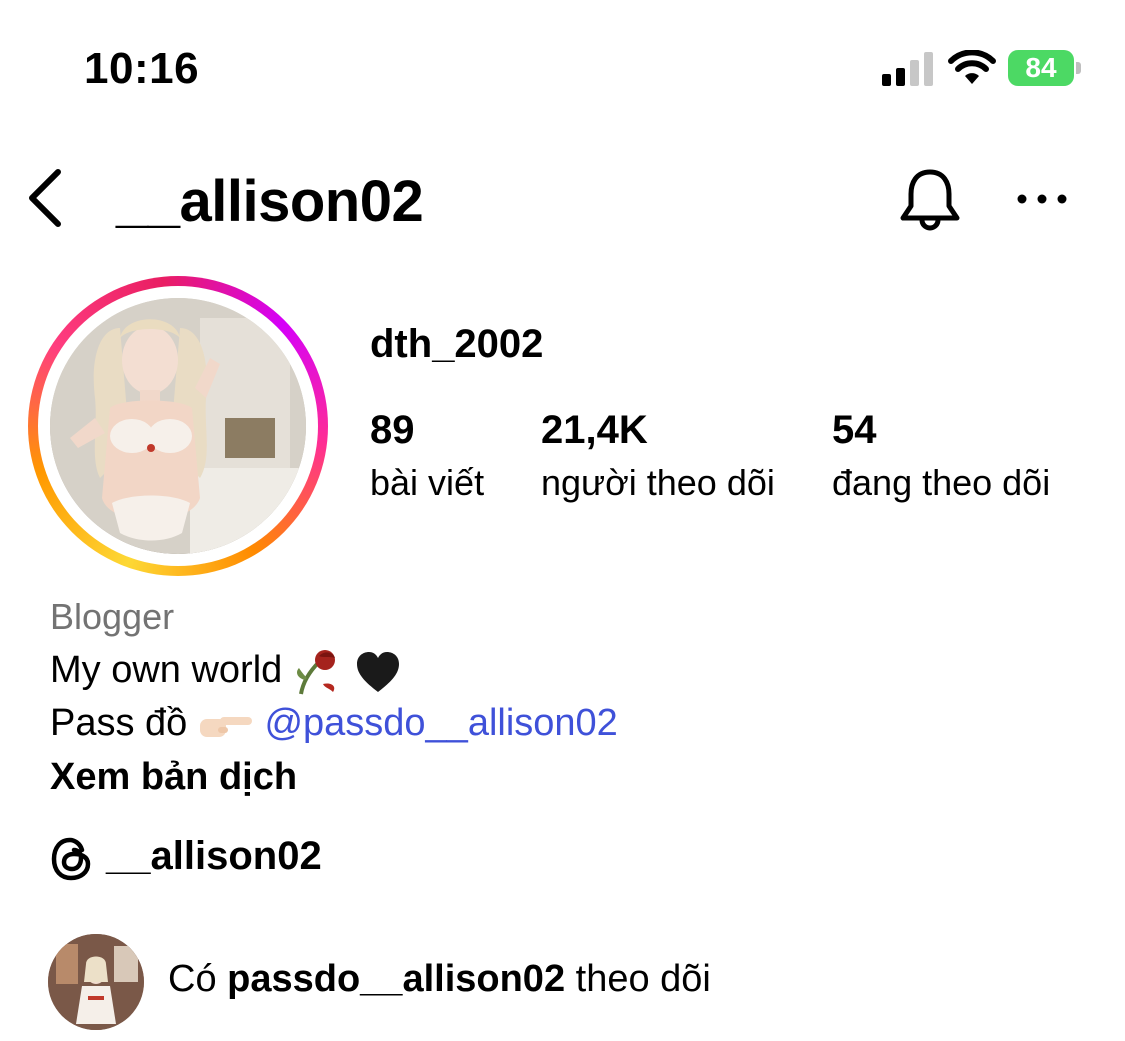  Describe the element at coordinates (427, 483) in the screenshot. I see `posts-label: bài viết` at that location.